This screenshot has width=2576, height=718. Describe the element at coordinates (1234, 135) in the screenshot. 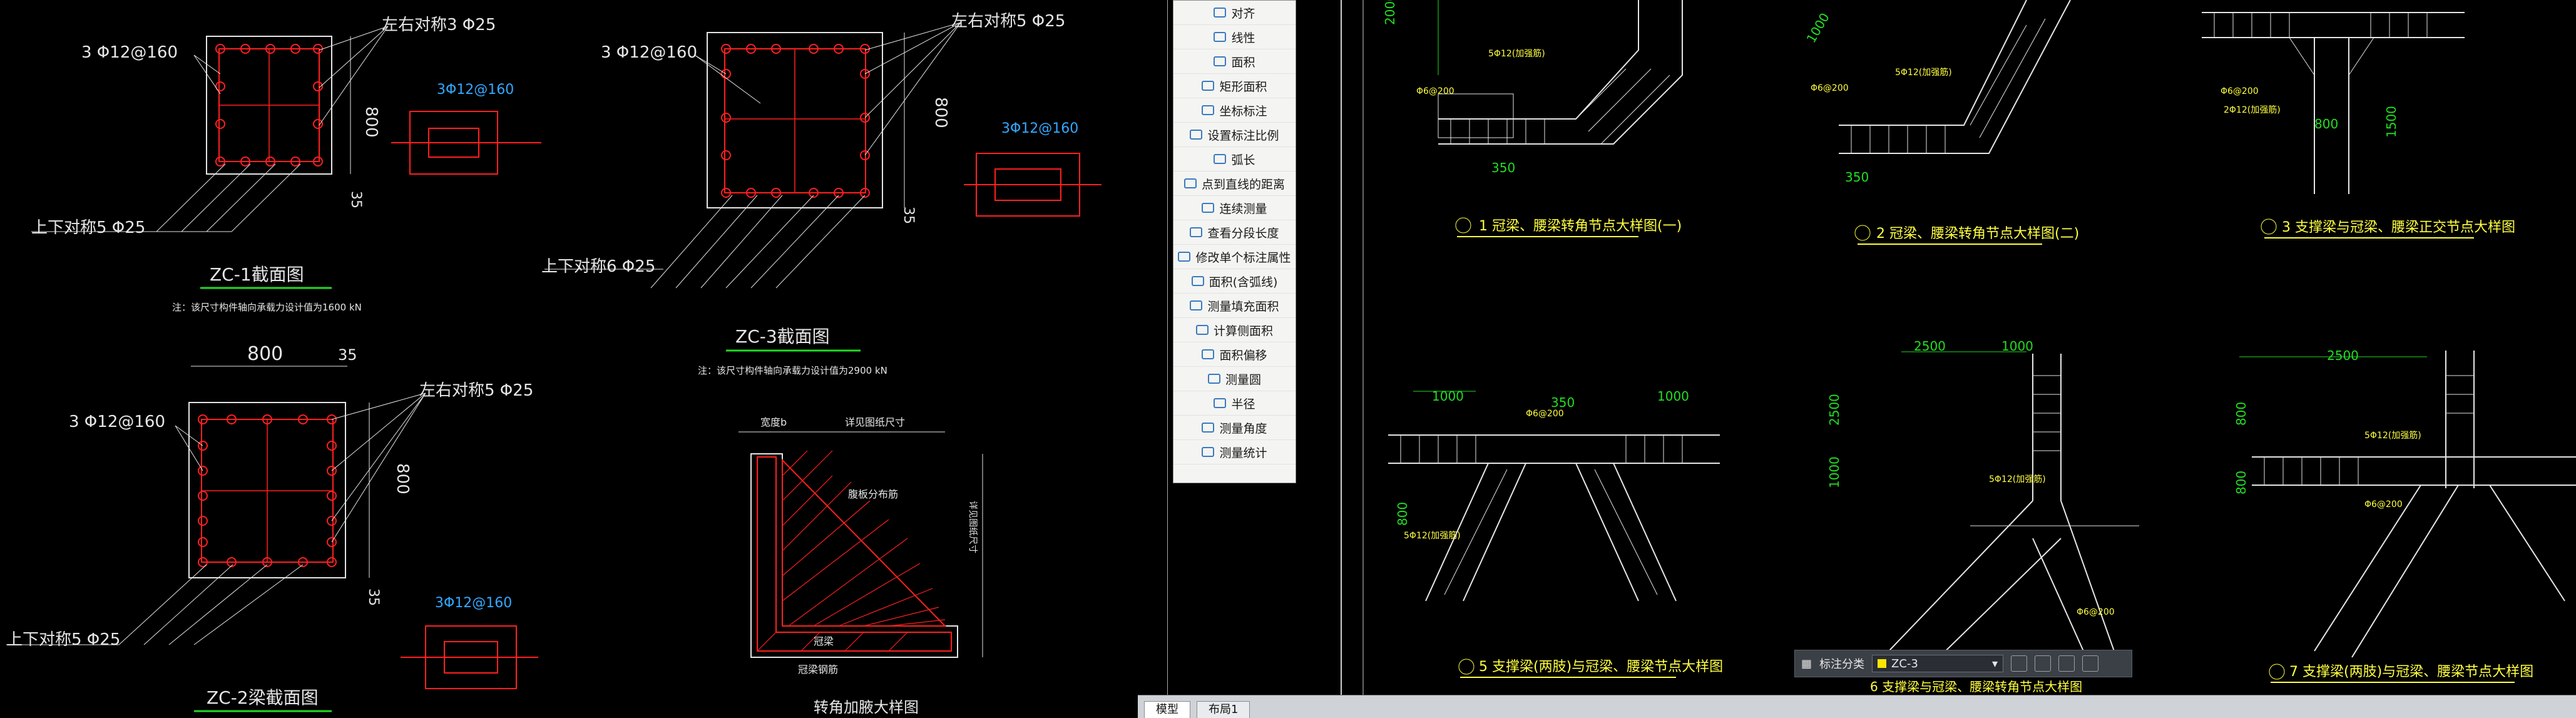

I see `menu-item-scale: 设置标注比例` at that location.